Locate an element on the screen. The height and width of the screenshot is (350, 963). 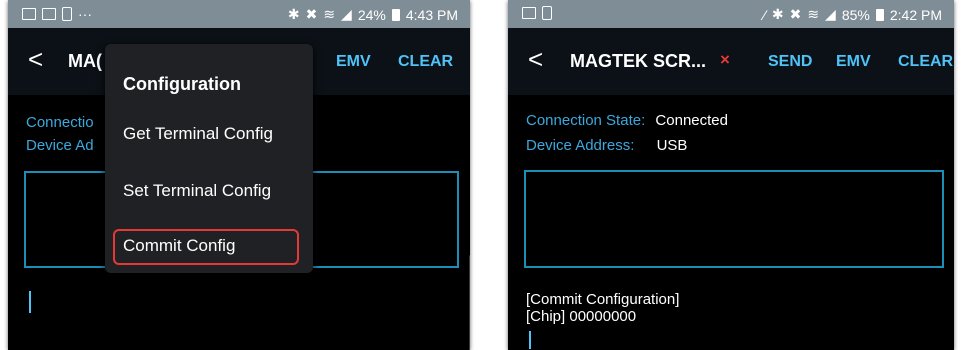
log-line: [Chip] 00000000 is located at coordinates (581, 316).